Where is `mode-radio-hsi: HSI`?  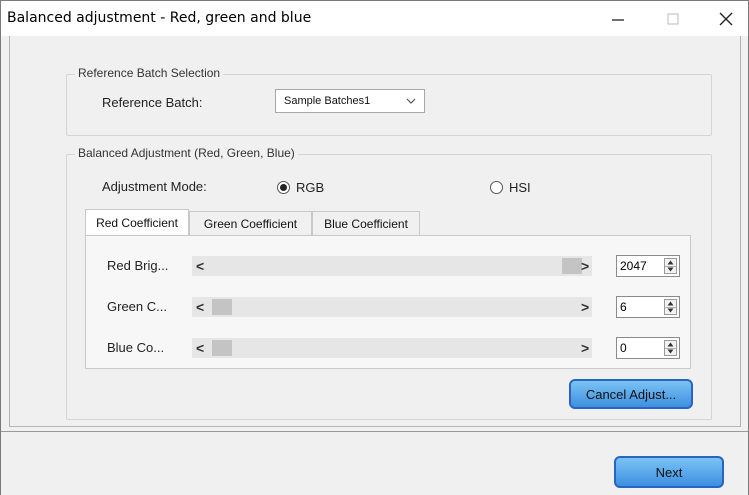 mode-radio-hsi: HSI is located at coordinates (520, 188).